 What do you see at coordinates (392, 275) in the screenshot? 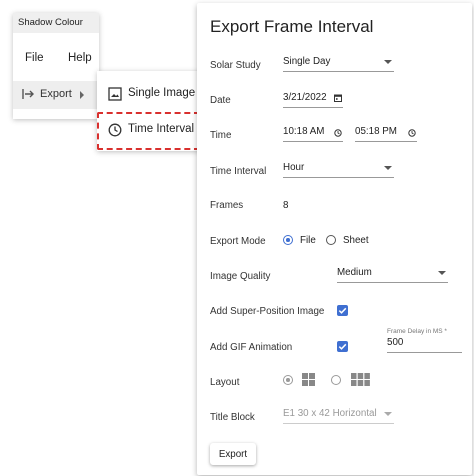
I see `image-quality-select: Medium` at bounding box center [392, 275].